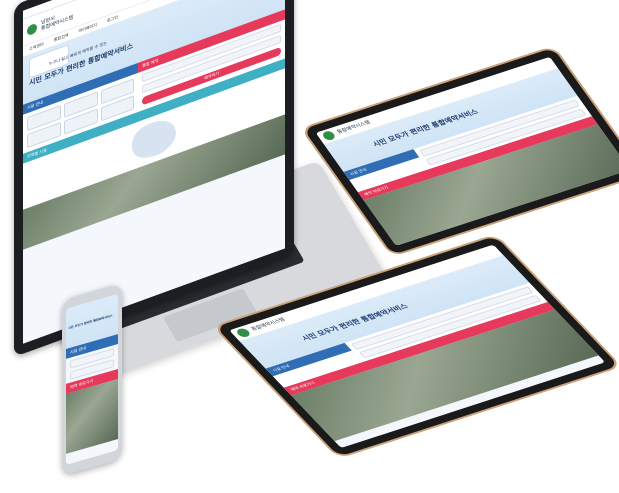 This screenshot has height=493, width=619. I want to click on phone-screen: 시민 모두가 편리한 통합예약서비스 시설 안내 예약 바로가기, so click(92, 379).